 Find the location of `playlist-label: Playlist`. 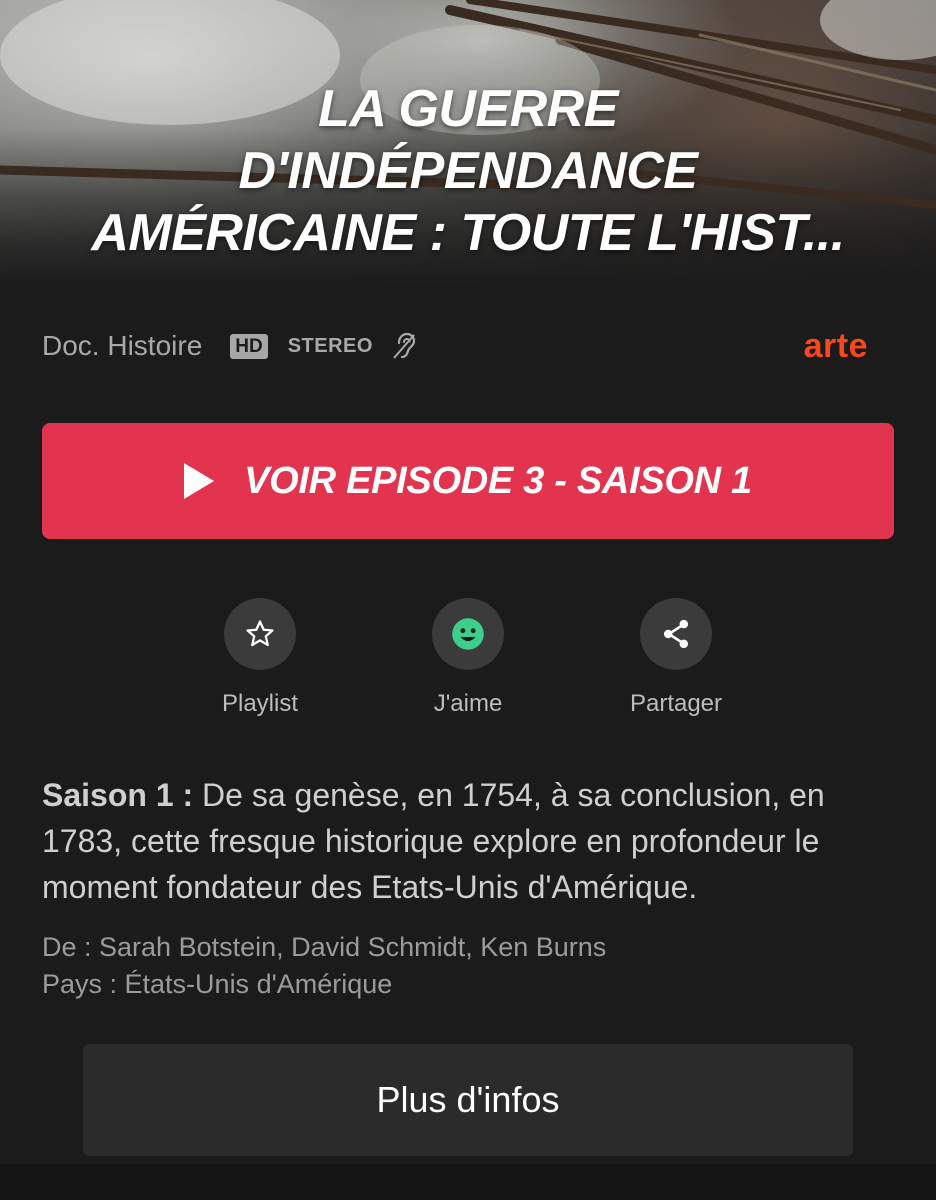

playlist-label: Playlist is located at coordinates (260, 703).